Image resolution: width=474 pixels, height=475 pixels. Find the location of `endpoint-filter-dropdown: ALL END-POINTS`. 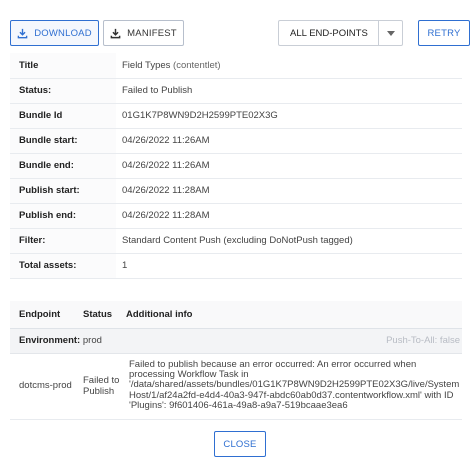

endpoint-filter-dropdown: ALL END-POINTS is located at coordinates (340, 33).